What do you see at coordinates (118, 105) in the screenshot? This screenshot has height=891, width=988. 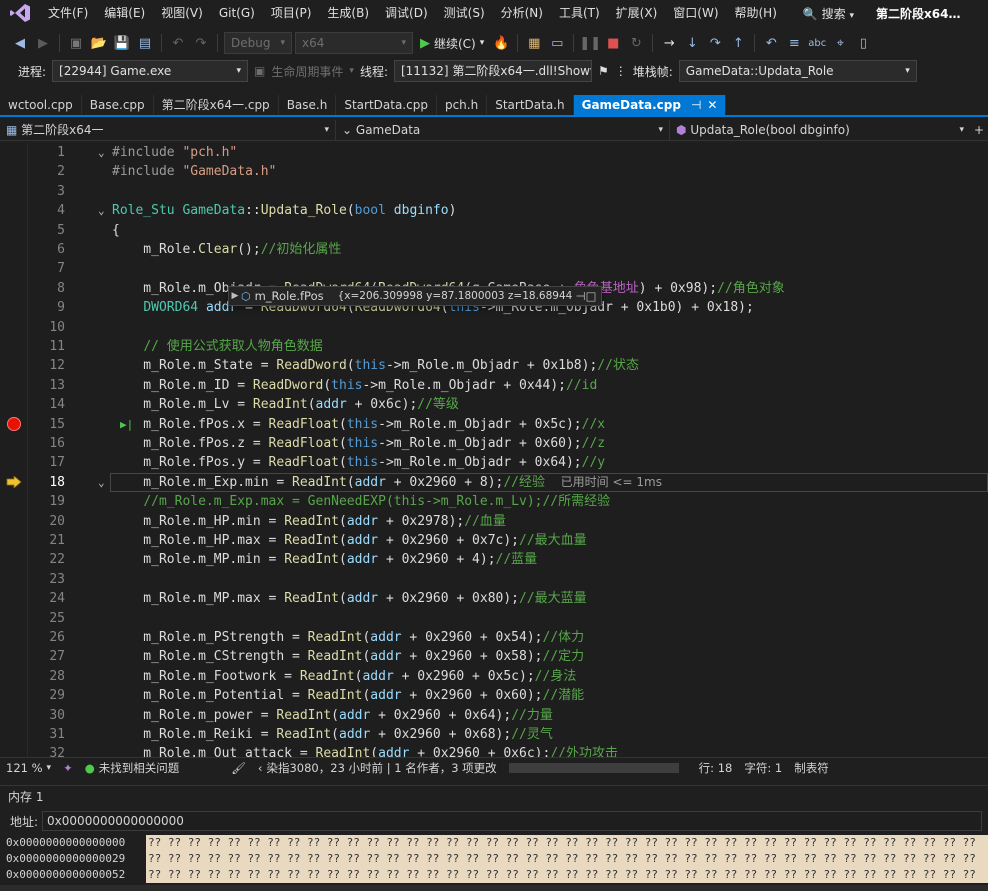 I see `tab-base-cpp: Base.cpp` at bounding box center [118, 105].